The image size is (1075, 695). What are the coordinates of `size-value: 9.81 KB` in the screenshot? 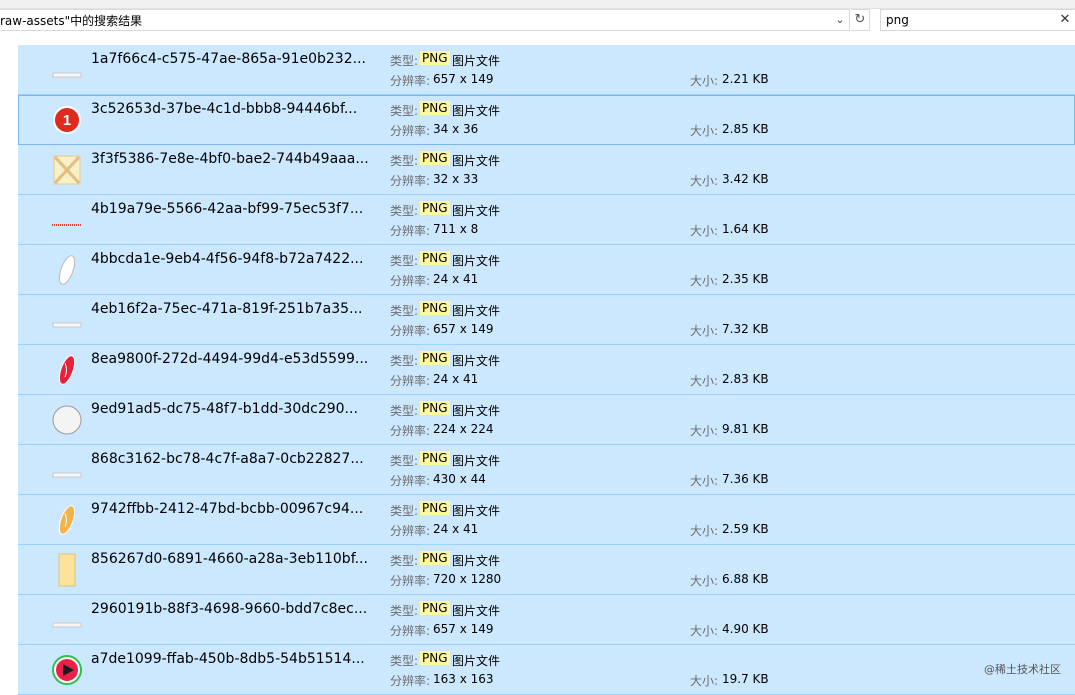 It's located at (745, 429).